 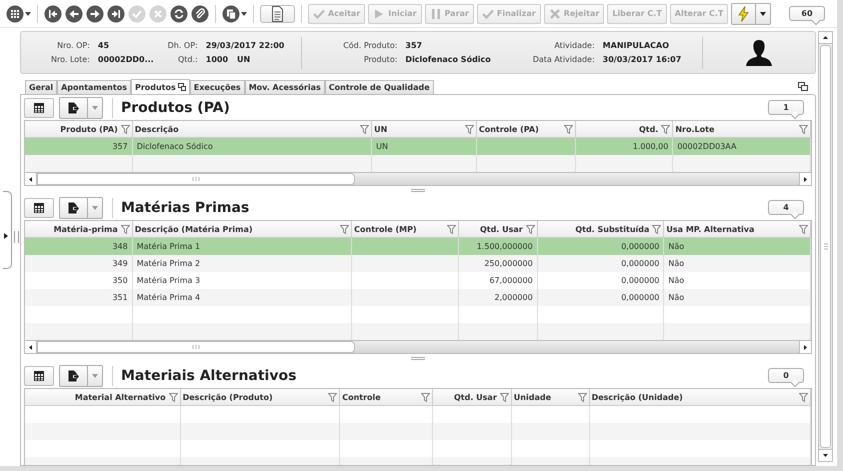 I want to click on column-header: Usa MP. Alternativa, so click(x=731, y=229).